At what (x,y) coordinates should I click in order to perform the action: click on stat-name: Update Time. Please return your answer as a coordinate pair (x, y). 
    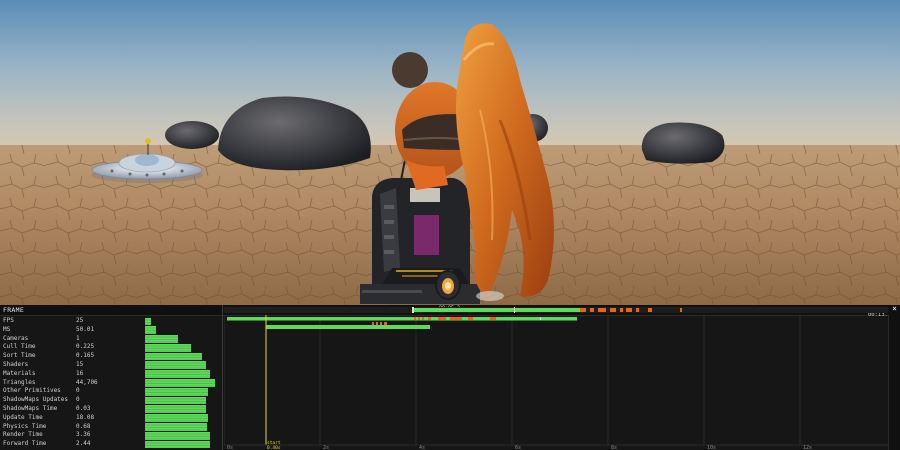
    Looking at the image, I should click on (23, 417).